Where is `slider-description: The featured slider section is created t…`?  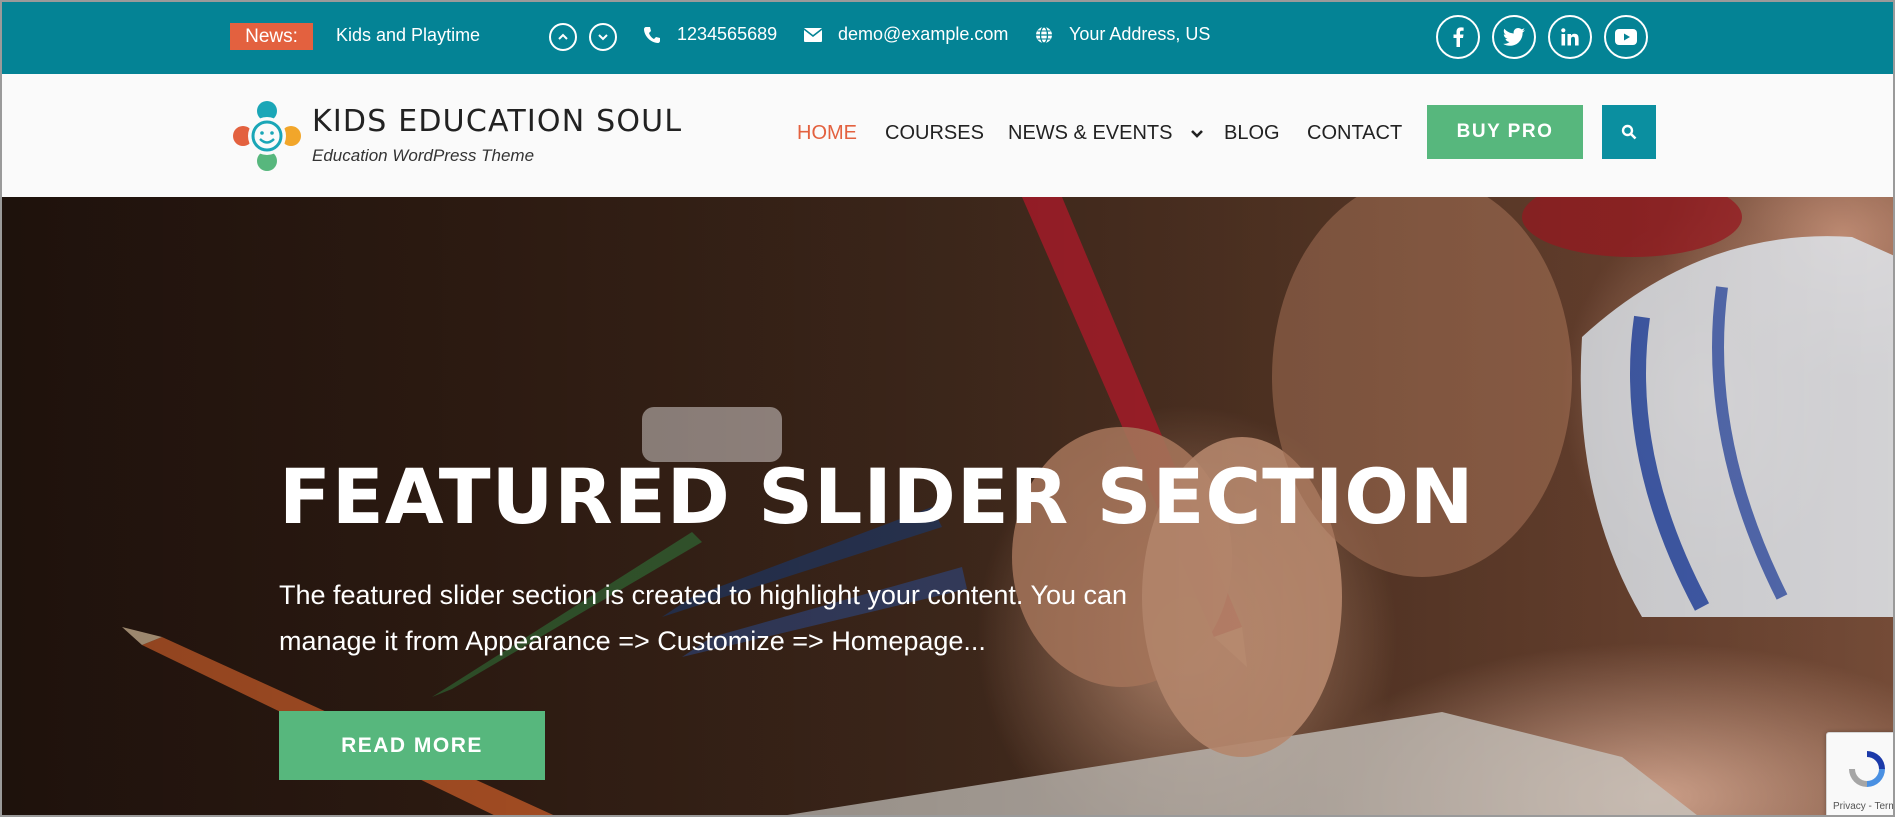
slider-description: The featured slider section is created t… is located at coordinates (703, 618).